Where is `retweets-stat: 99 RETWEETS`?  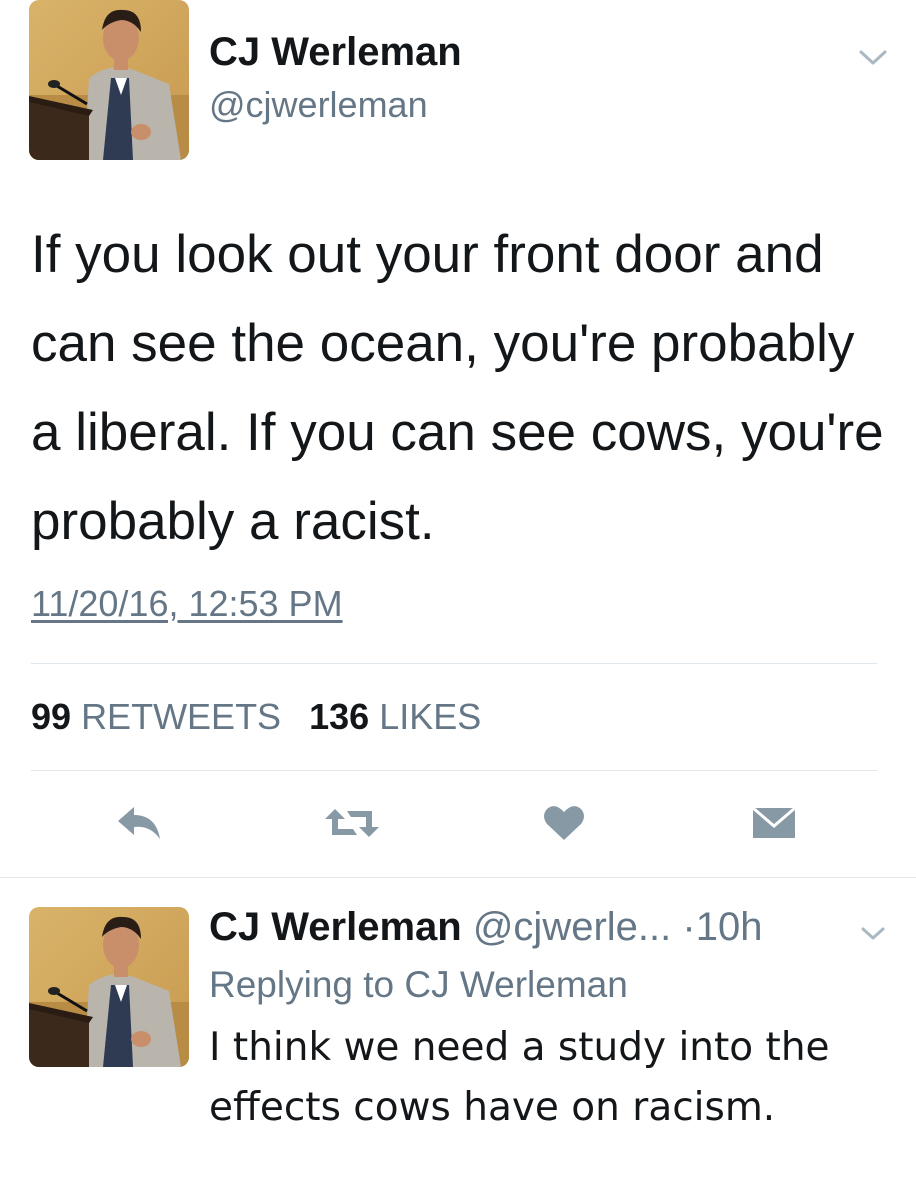
retweets-stat: 99 RETWEETS is located at coordinates (156, 717).